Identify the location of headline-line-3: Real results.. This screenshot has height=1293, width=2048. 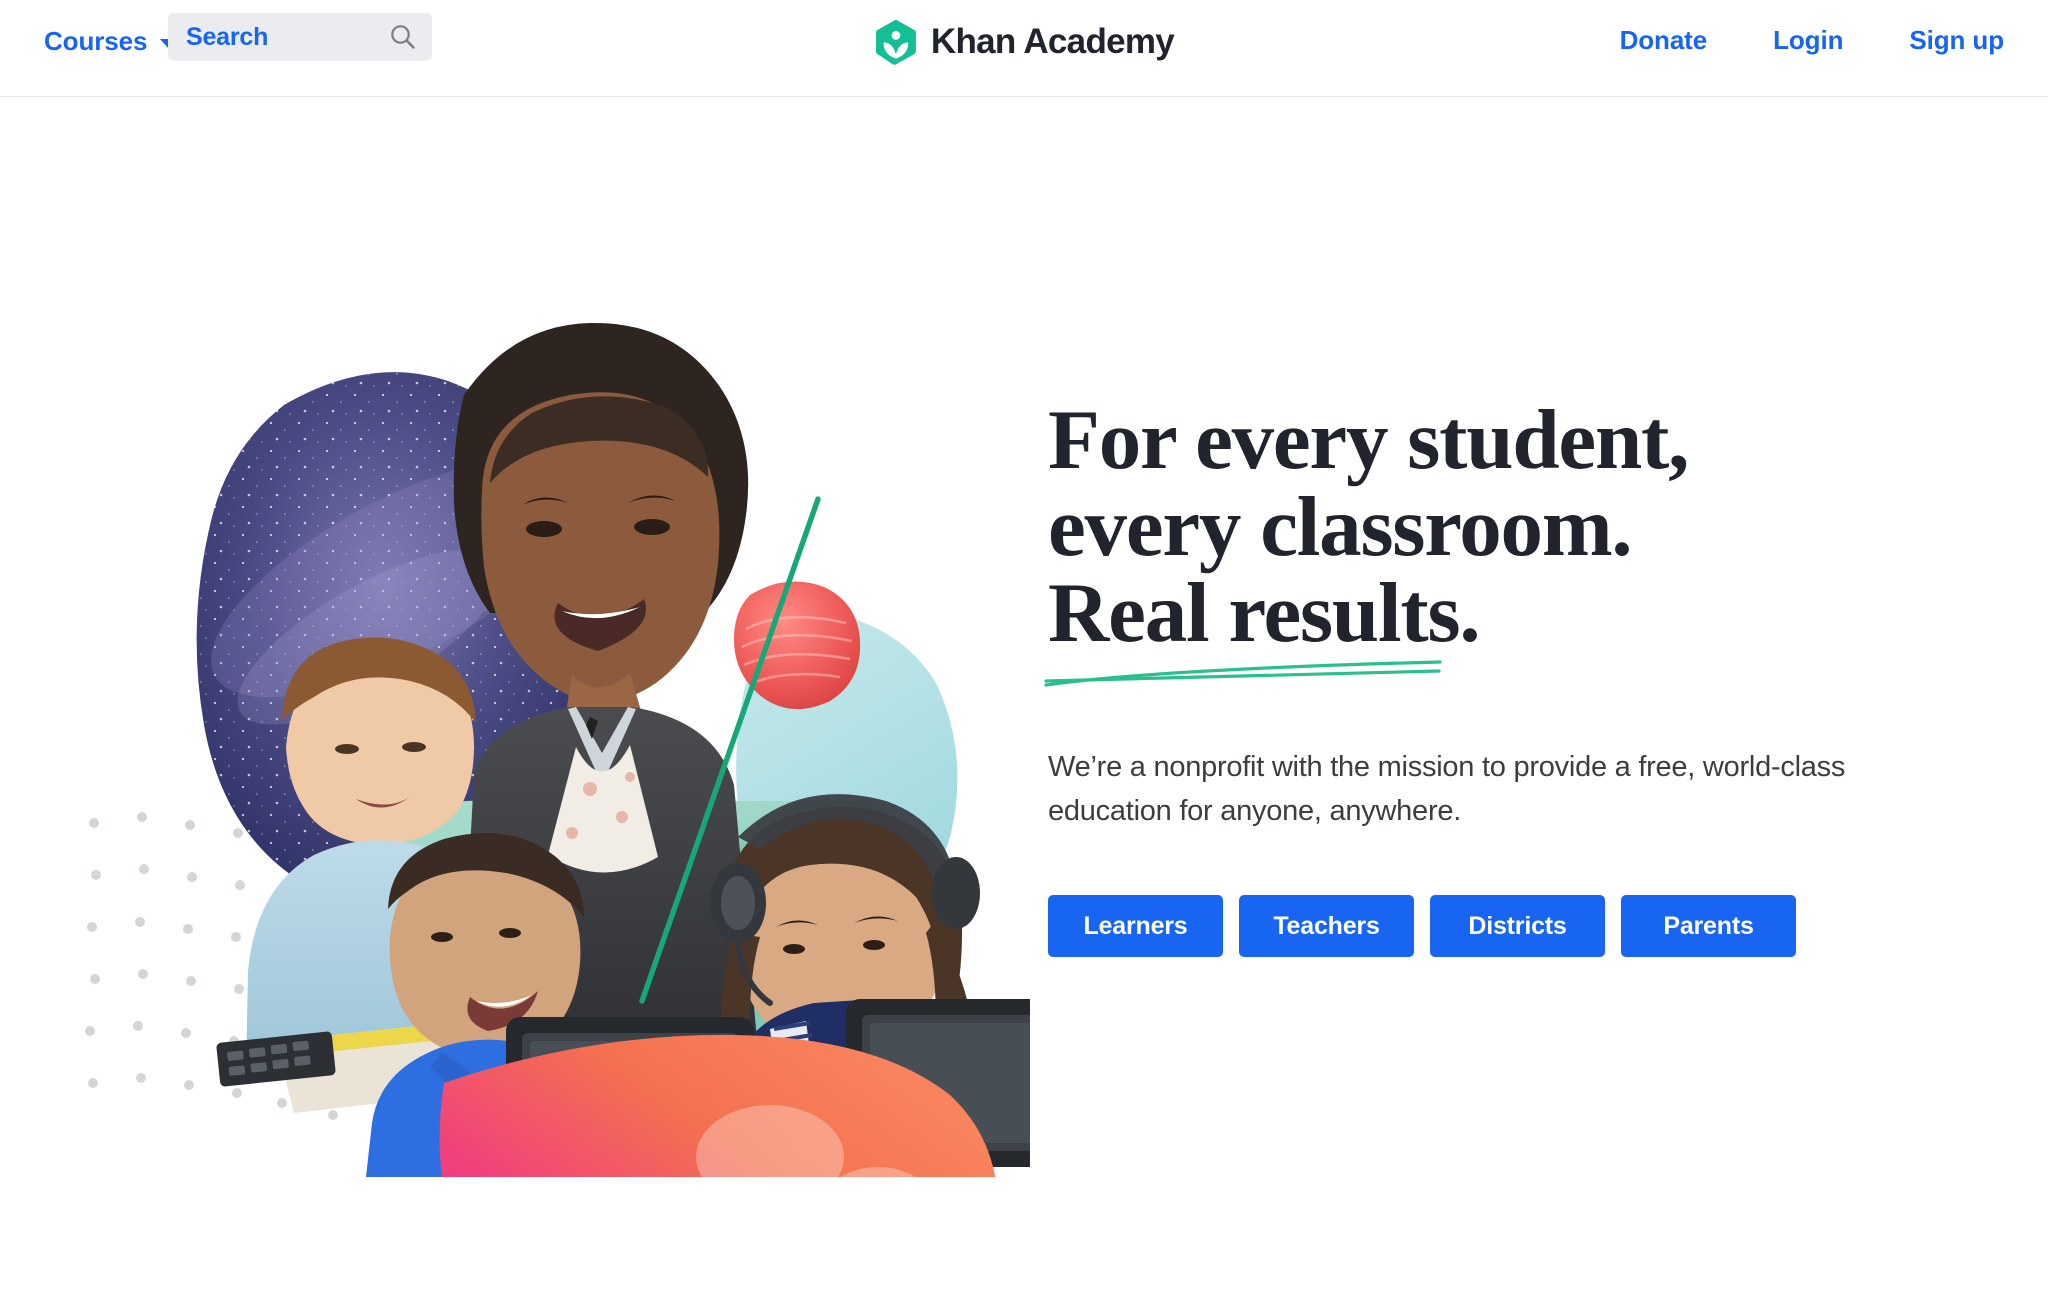
(1264, 613).